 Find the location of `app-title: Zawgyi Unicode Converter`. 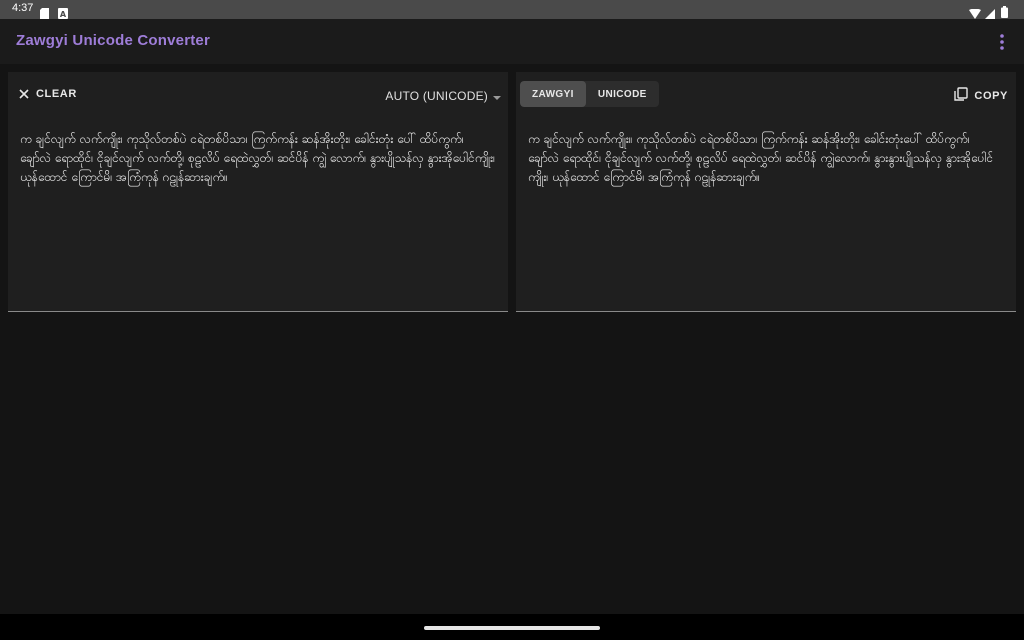

app-title: Zawgyi Unicode Converter is located at coordinates (113, 40).